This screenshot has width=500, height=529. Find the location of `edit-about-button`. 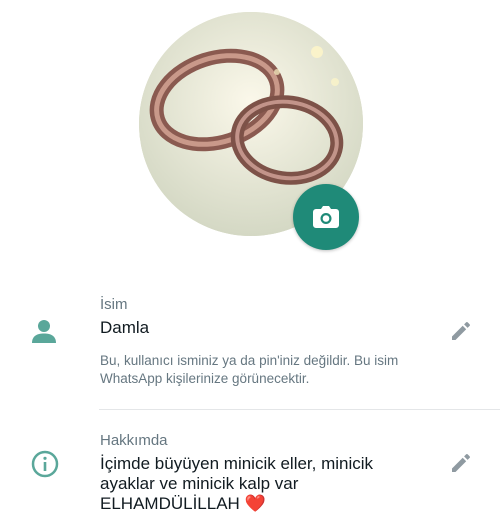

edit-about-button is located at coordinates (461, 465).